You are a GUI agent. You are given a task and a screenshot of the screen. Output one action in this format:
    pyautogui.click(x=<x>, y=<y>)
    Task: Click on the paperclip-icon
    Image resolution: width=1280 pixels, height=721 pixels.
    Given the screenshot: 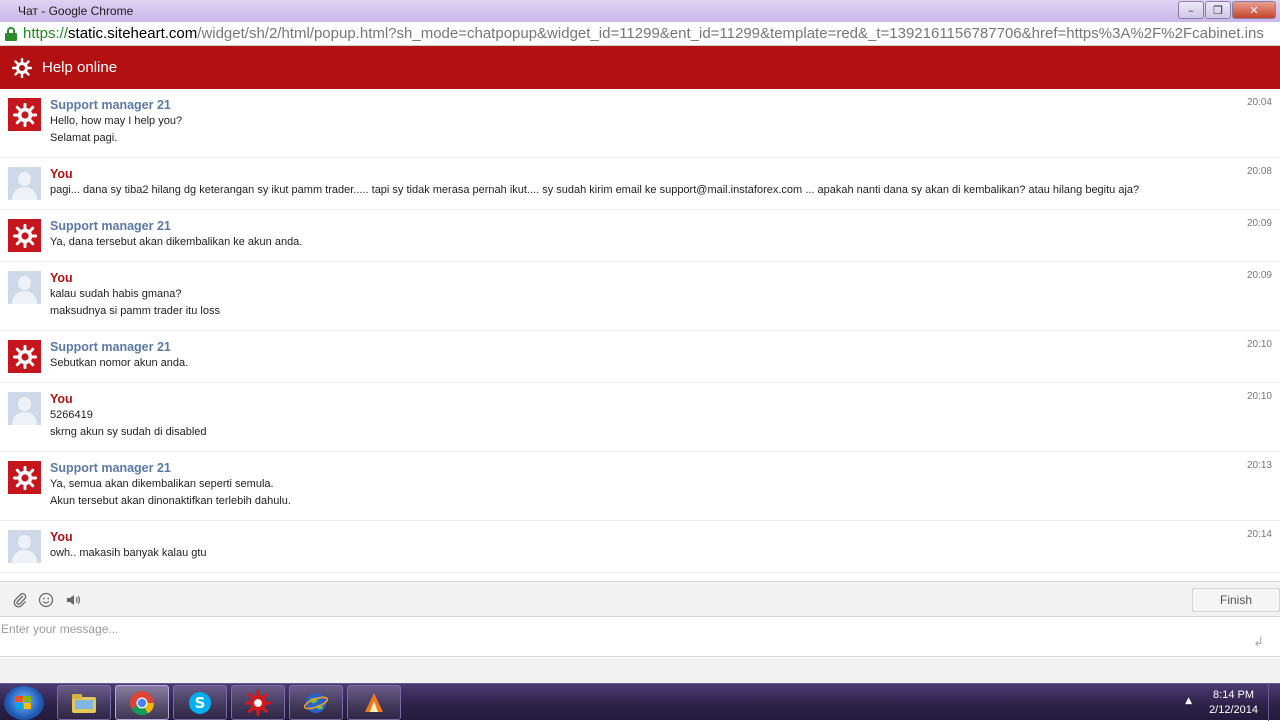 What is the action you would take?
    pyautogui.click(x=20, y=600)
    